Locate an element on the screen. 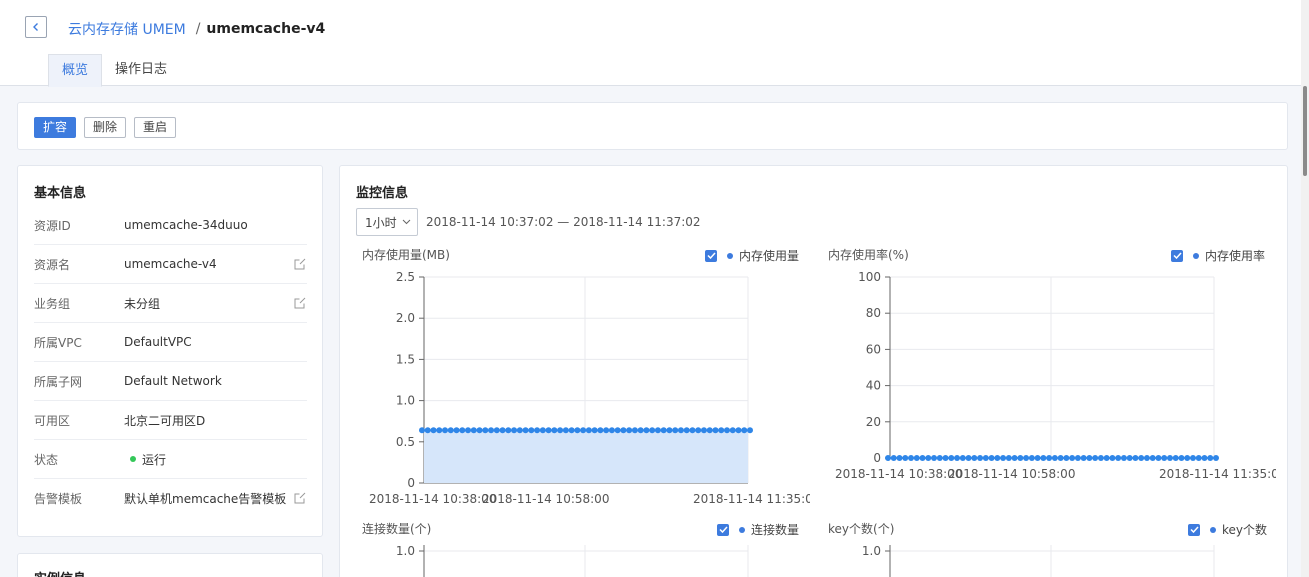 The image size is (1309, 577). info-value: DefaultVPC is located at coordinates (158, 342).